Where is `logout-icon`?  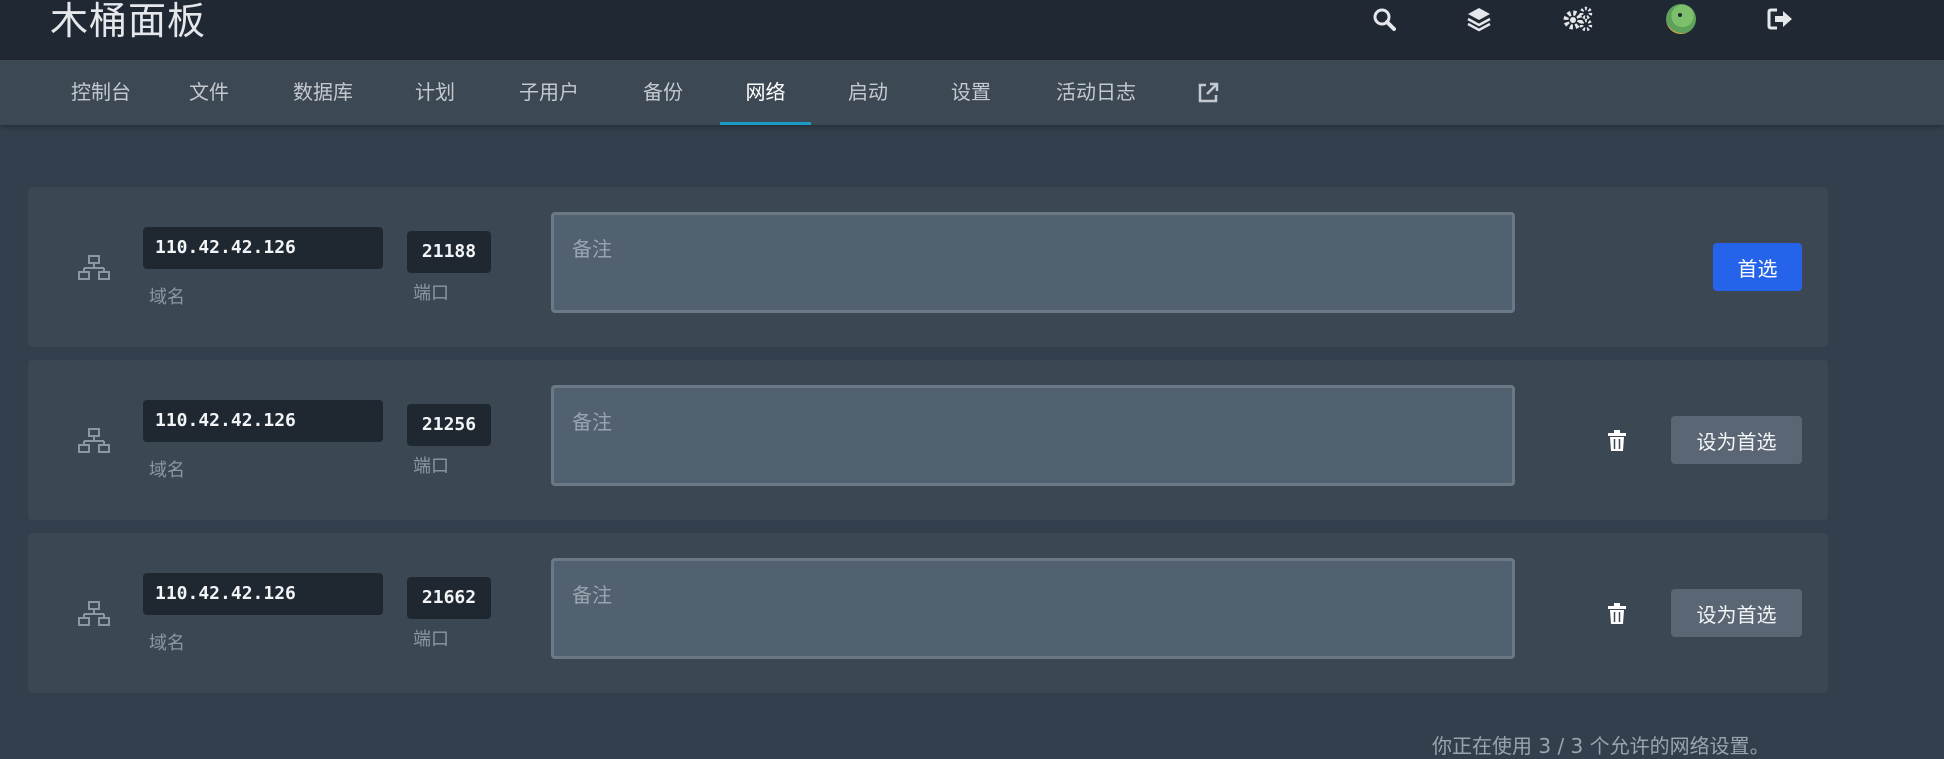
logout-icon is located at coordinates (1780, 19).